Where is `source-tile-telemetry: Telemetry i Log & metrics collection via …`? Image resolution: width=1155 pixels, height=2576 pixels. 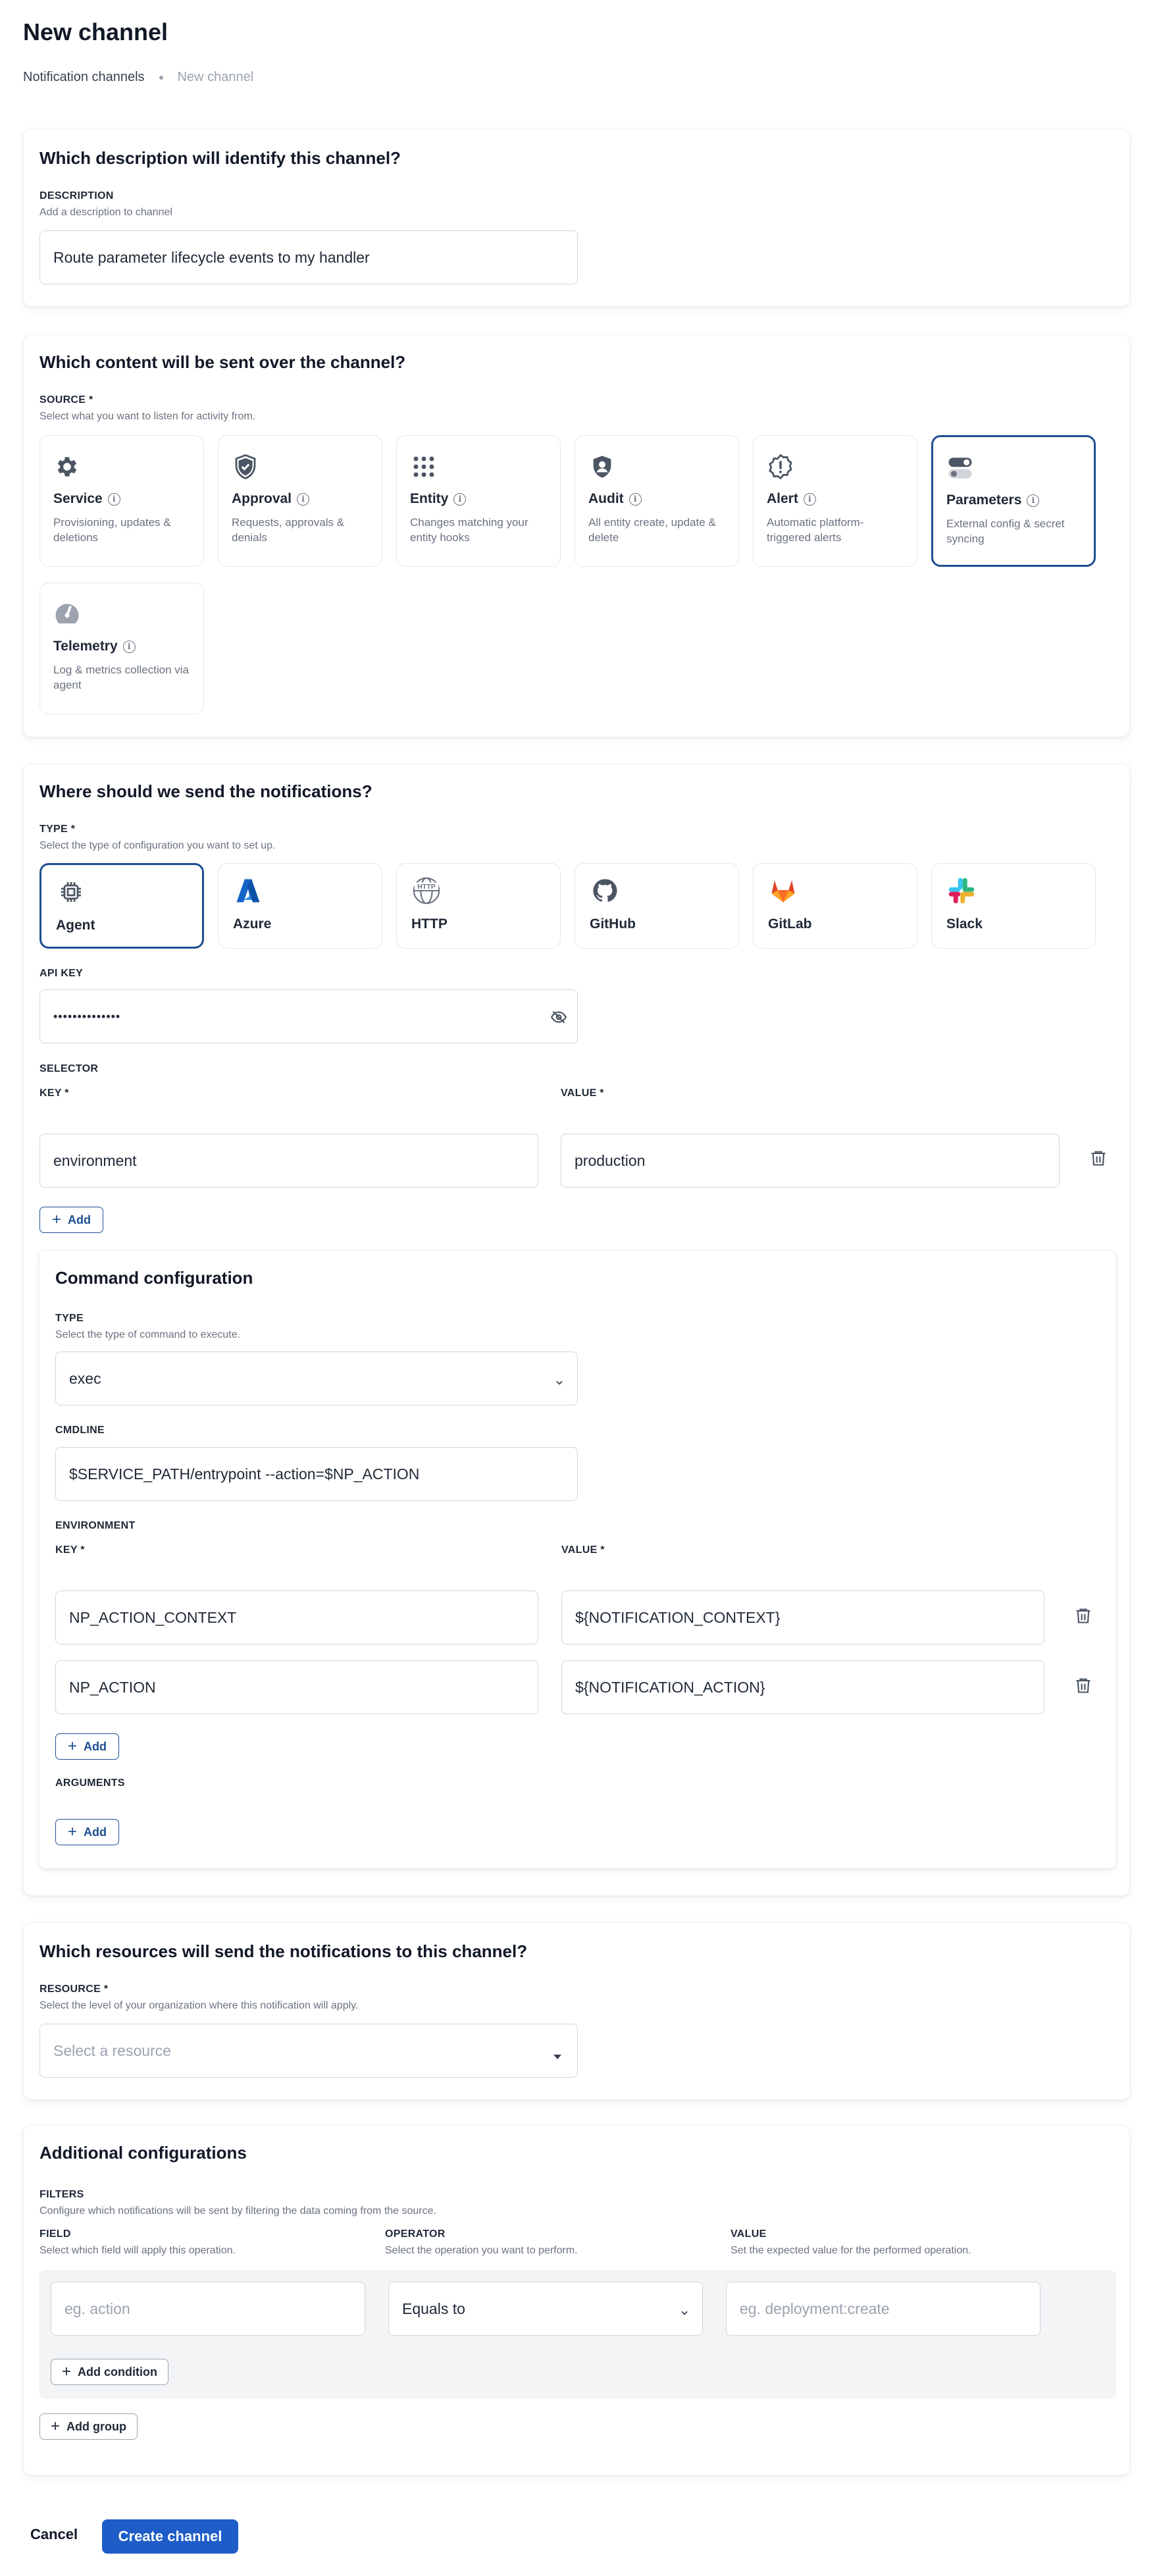 source-tile-telemetry: Telemetry i Log & metrics collection via … is located at coordinates (121, 648).